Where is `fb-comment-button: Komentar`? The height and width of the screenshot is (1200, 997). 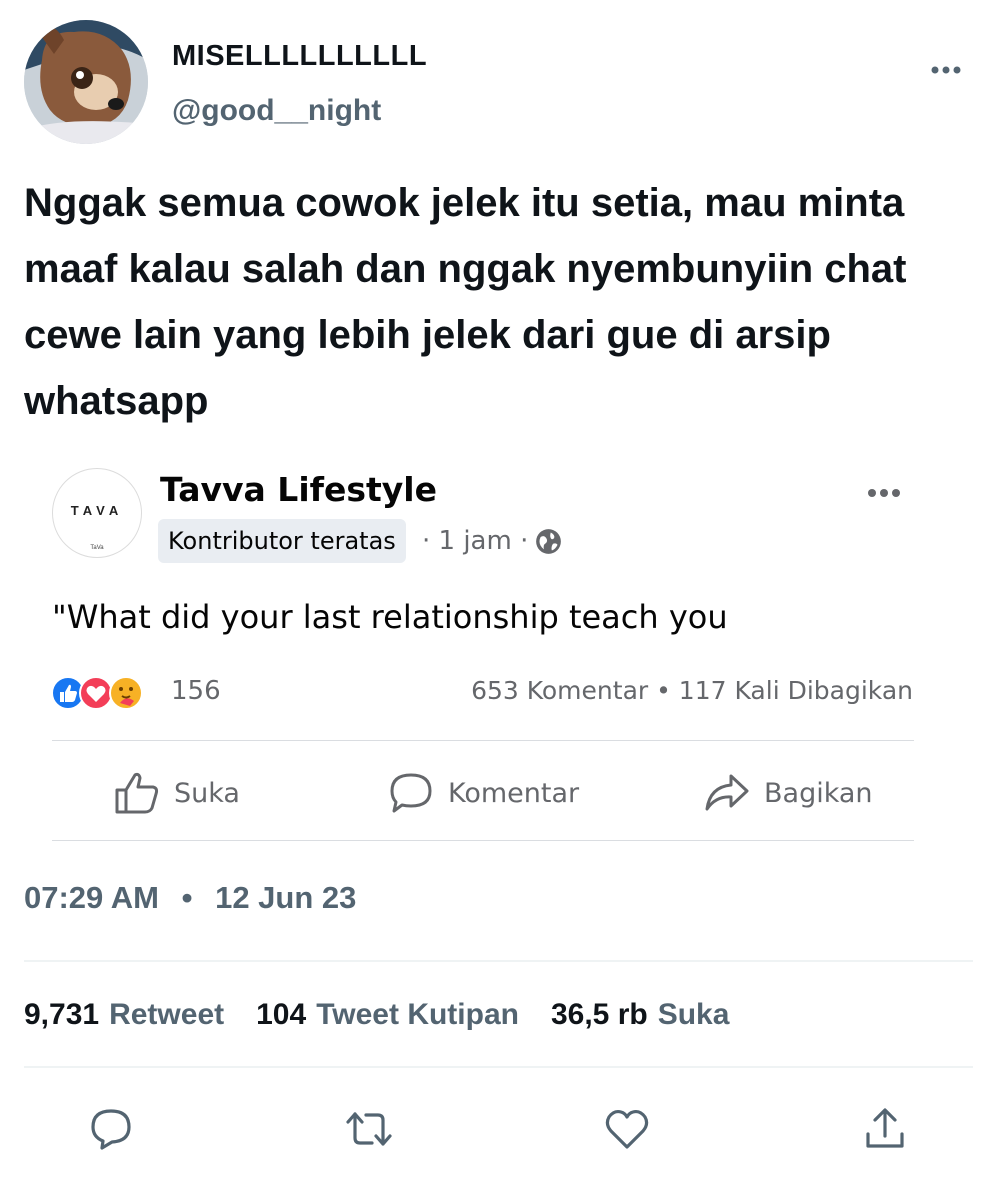
fb-comment-button: Komentar is located at coordinates (483, 793).